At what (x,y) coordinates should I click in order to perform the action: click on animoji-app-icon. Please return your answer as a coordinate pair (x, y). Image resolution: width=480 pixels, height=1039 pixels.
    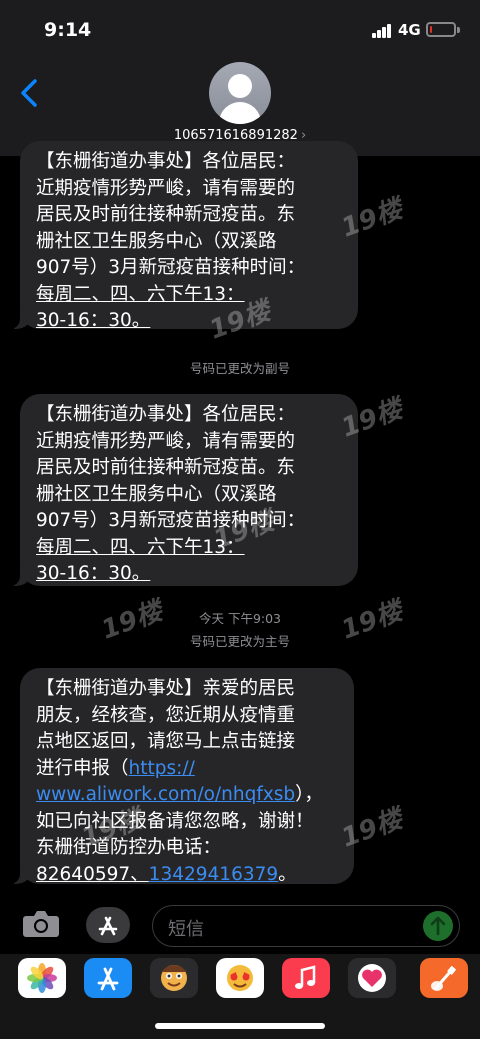
    Looking at the image, I should click on (240, 978).